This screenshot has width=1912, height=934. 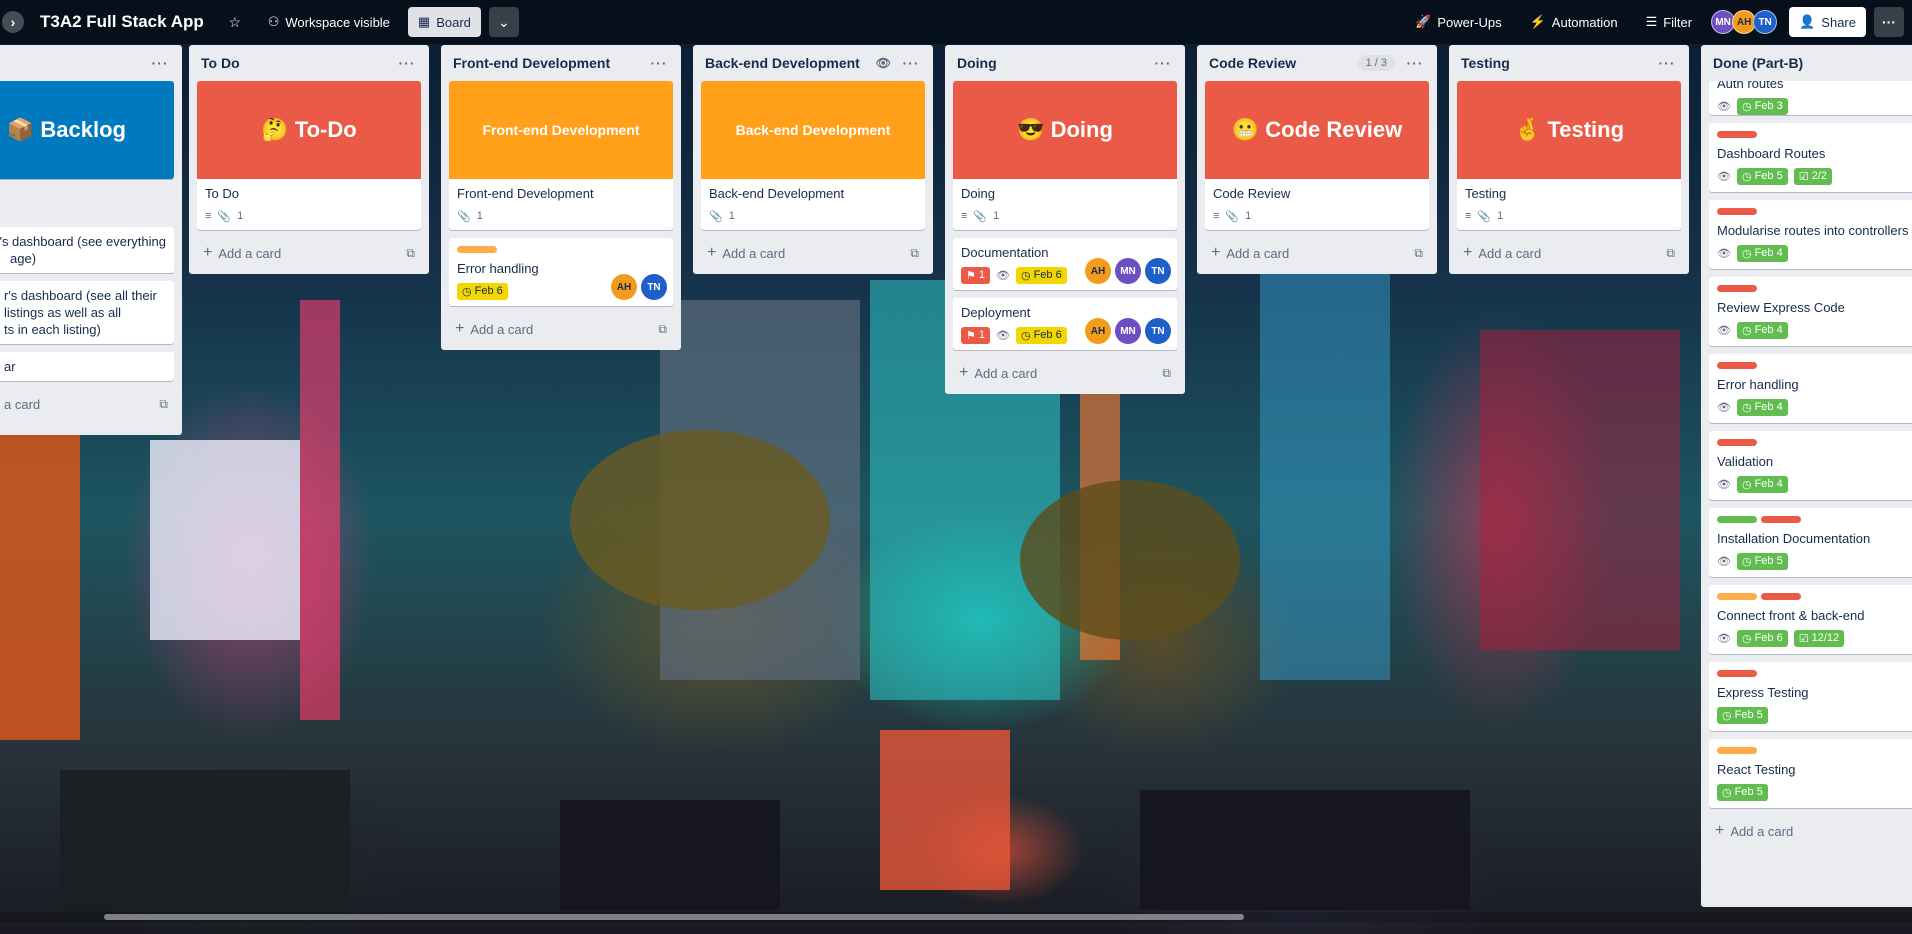 I want to click on board-menu-button: ···, so click(x=1889, y=22).